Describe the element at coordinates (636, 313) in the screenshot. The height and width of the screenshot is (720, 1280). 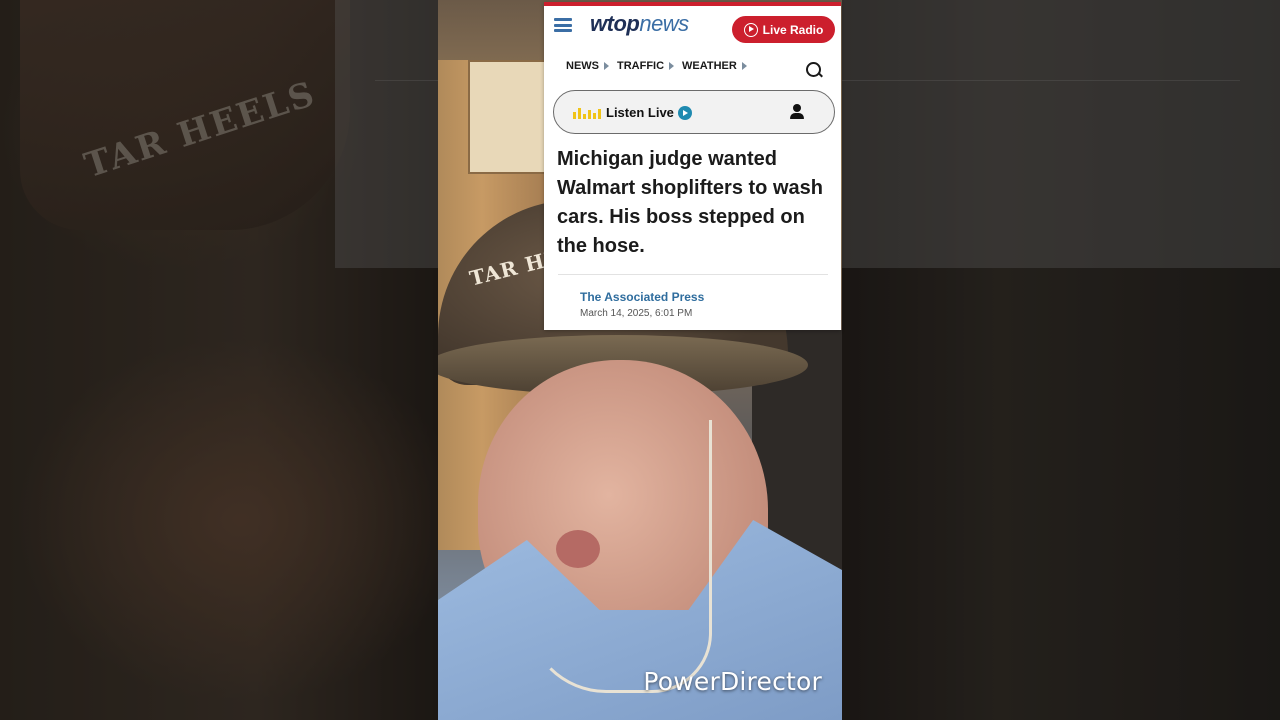
I see `byline-date: March 14, 2025, 6:01 PM` at that location.